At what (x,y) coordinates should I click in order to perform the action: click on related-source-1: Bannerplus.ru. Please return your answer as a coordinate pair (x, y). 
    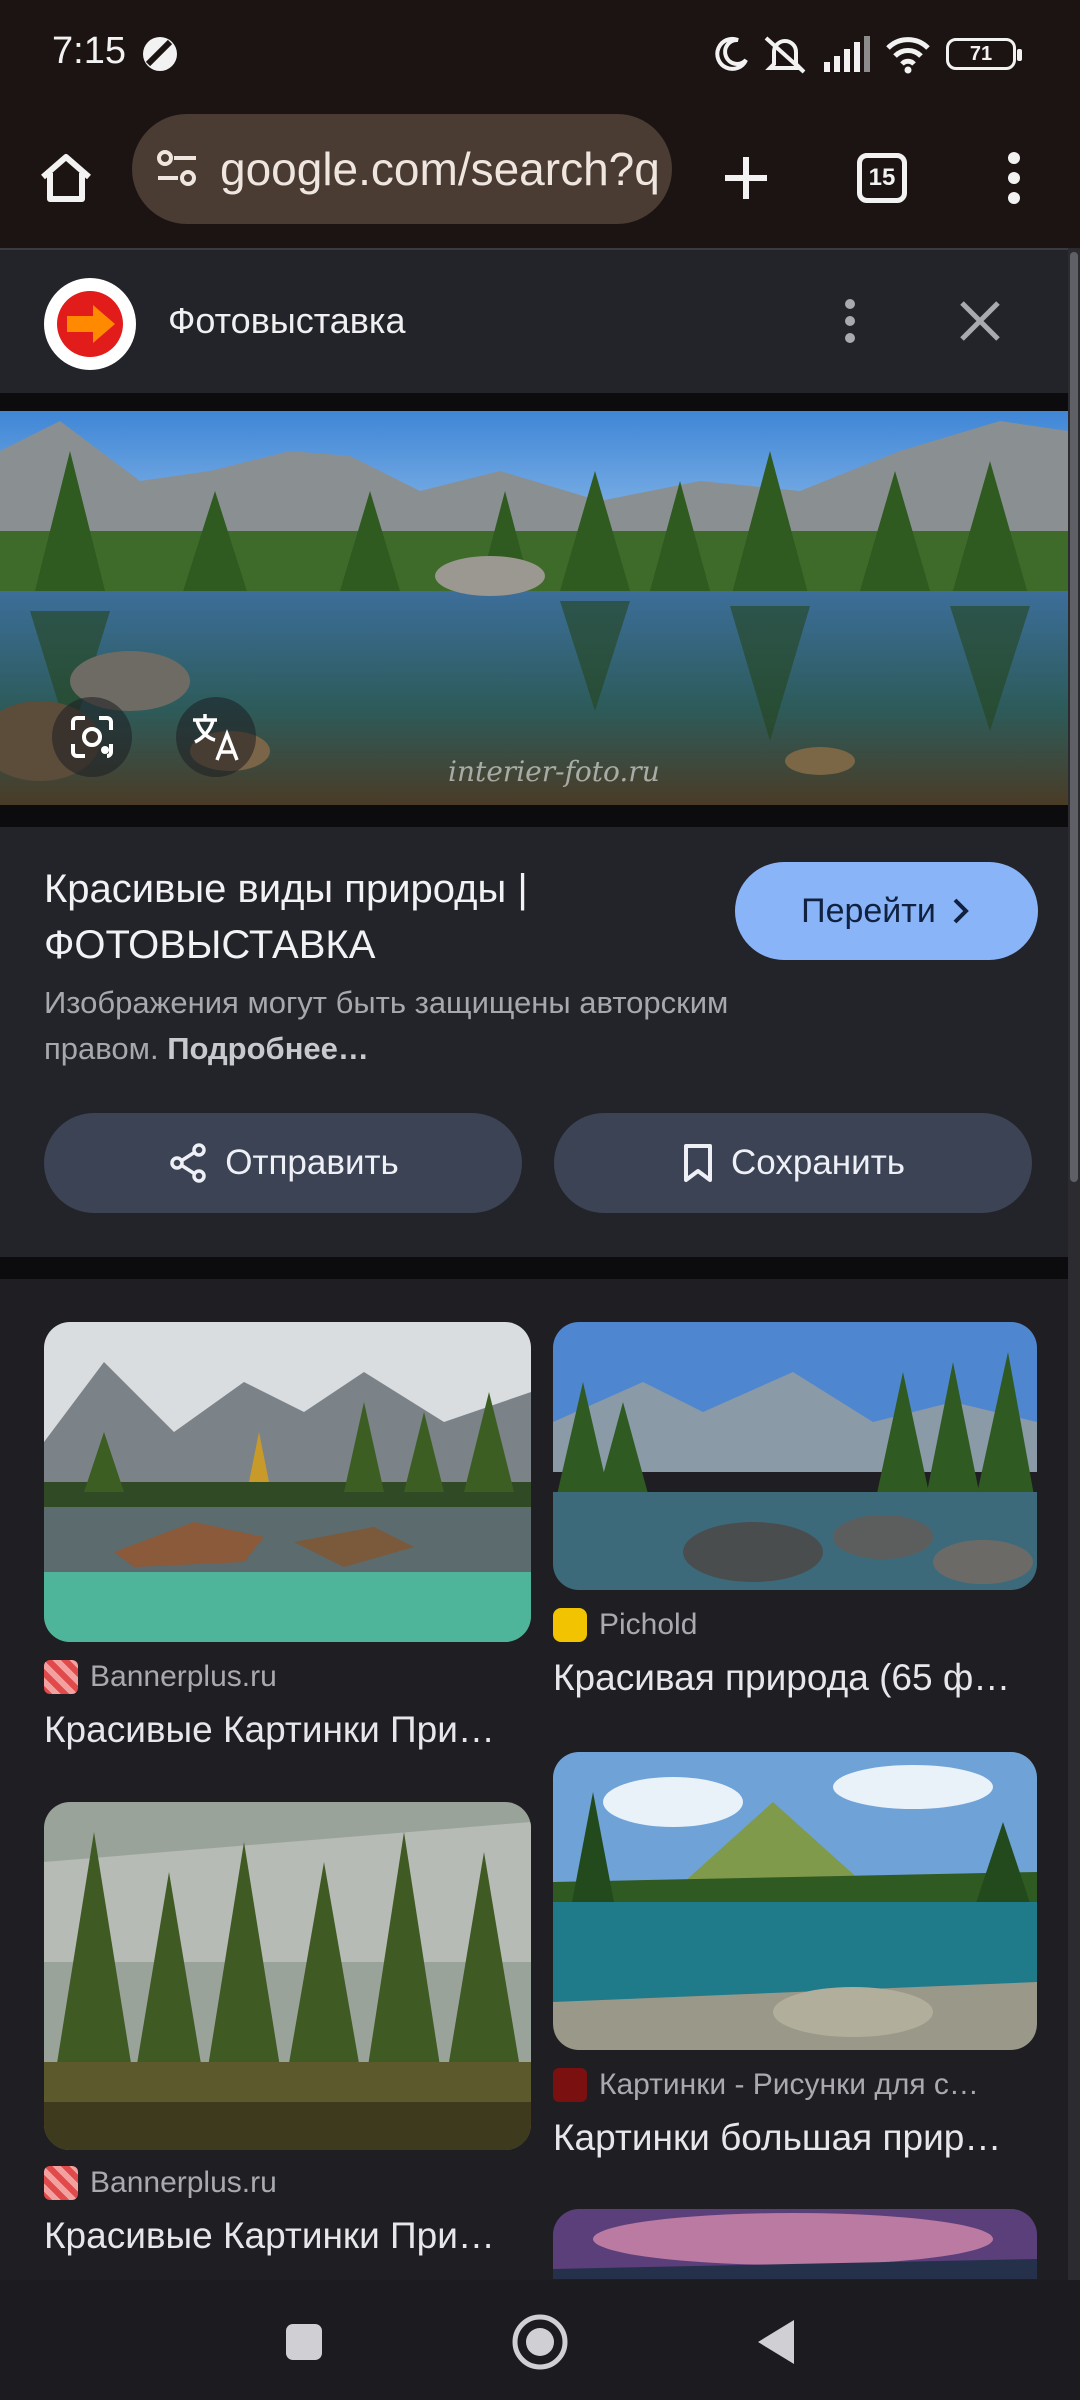
    Looking at the image, I should click on (160, 1677).